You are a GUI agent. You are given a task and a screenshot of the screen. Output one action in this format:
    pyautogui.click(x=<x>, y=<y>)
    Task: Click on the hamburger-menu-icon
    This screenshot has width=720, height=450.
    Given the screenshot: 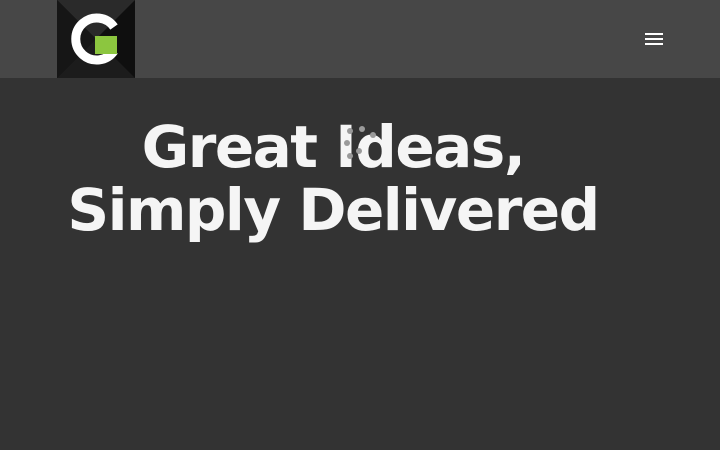 What is the action you would take?
    pyautogui.click(x=654, y=39)
    